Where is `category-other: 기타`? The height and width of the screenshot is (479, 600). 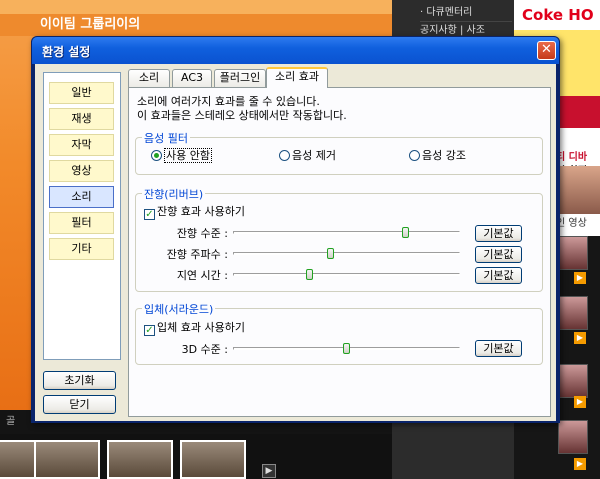 category-other: 기타 is located at coordinates (81, 249).